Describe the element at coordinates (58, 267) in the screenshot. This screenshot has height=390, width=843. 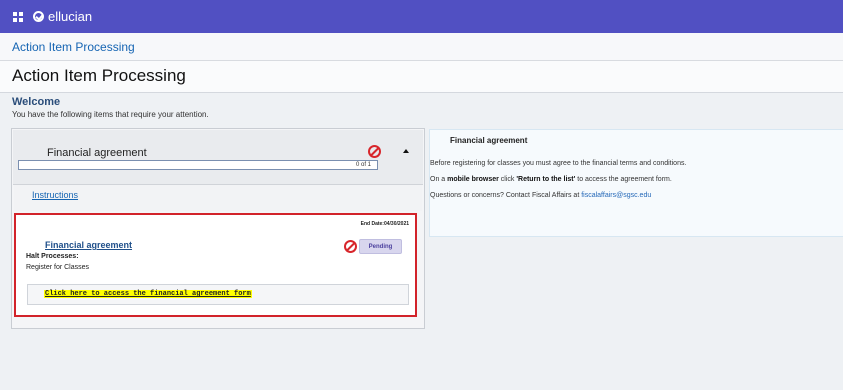
I see `halt-processes-value: Register for Classes` at that location.